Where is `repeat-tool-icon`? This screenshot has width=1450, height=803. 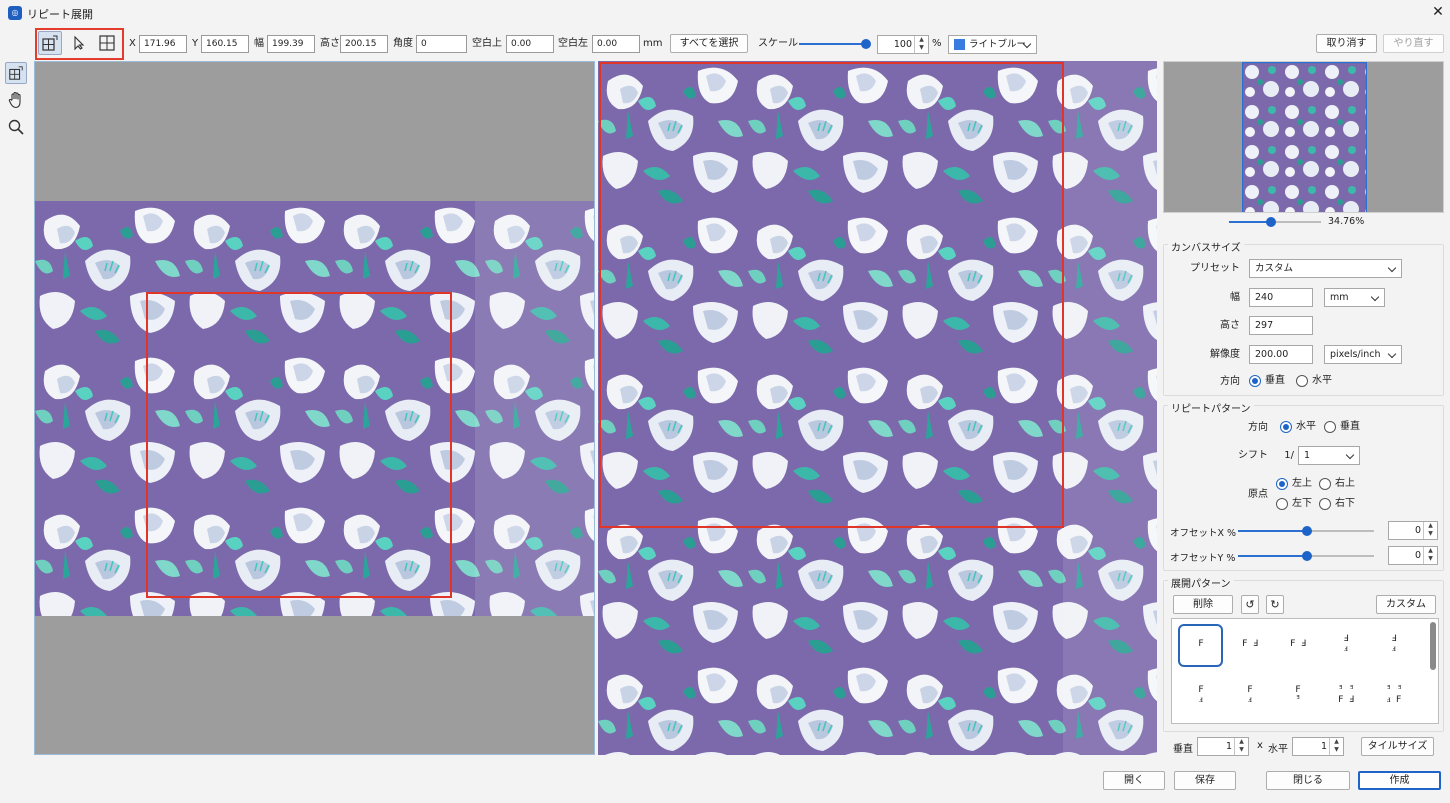 repeat-tool-icon is located at coordinates (50, 43).